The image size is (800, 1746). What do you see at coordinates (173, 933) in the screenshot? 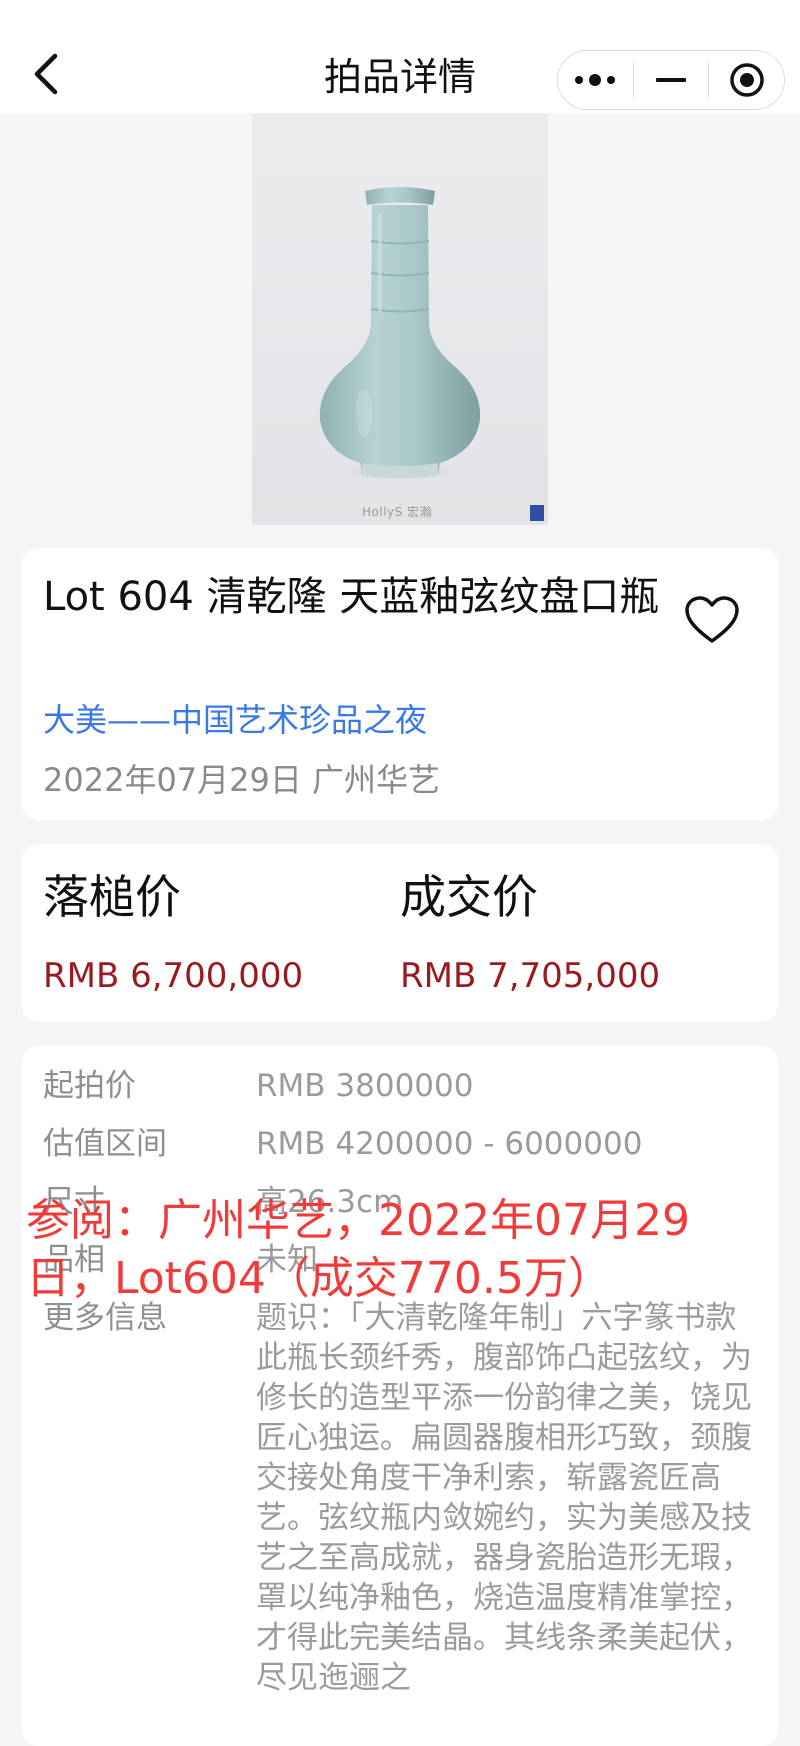
I see `hammer-price-block: 落槌价 RMB 6,700,000` at bounding box center [173, 933].